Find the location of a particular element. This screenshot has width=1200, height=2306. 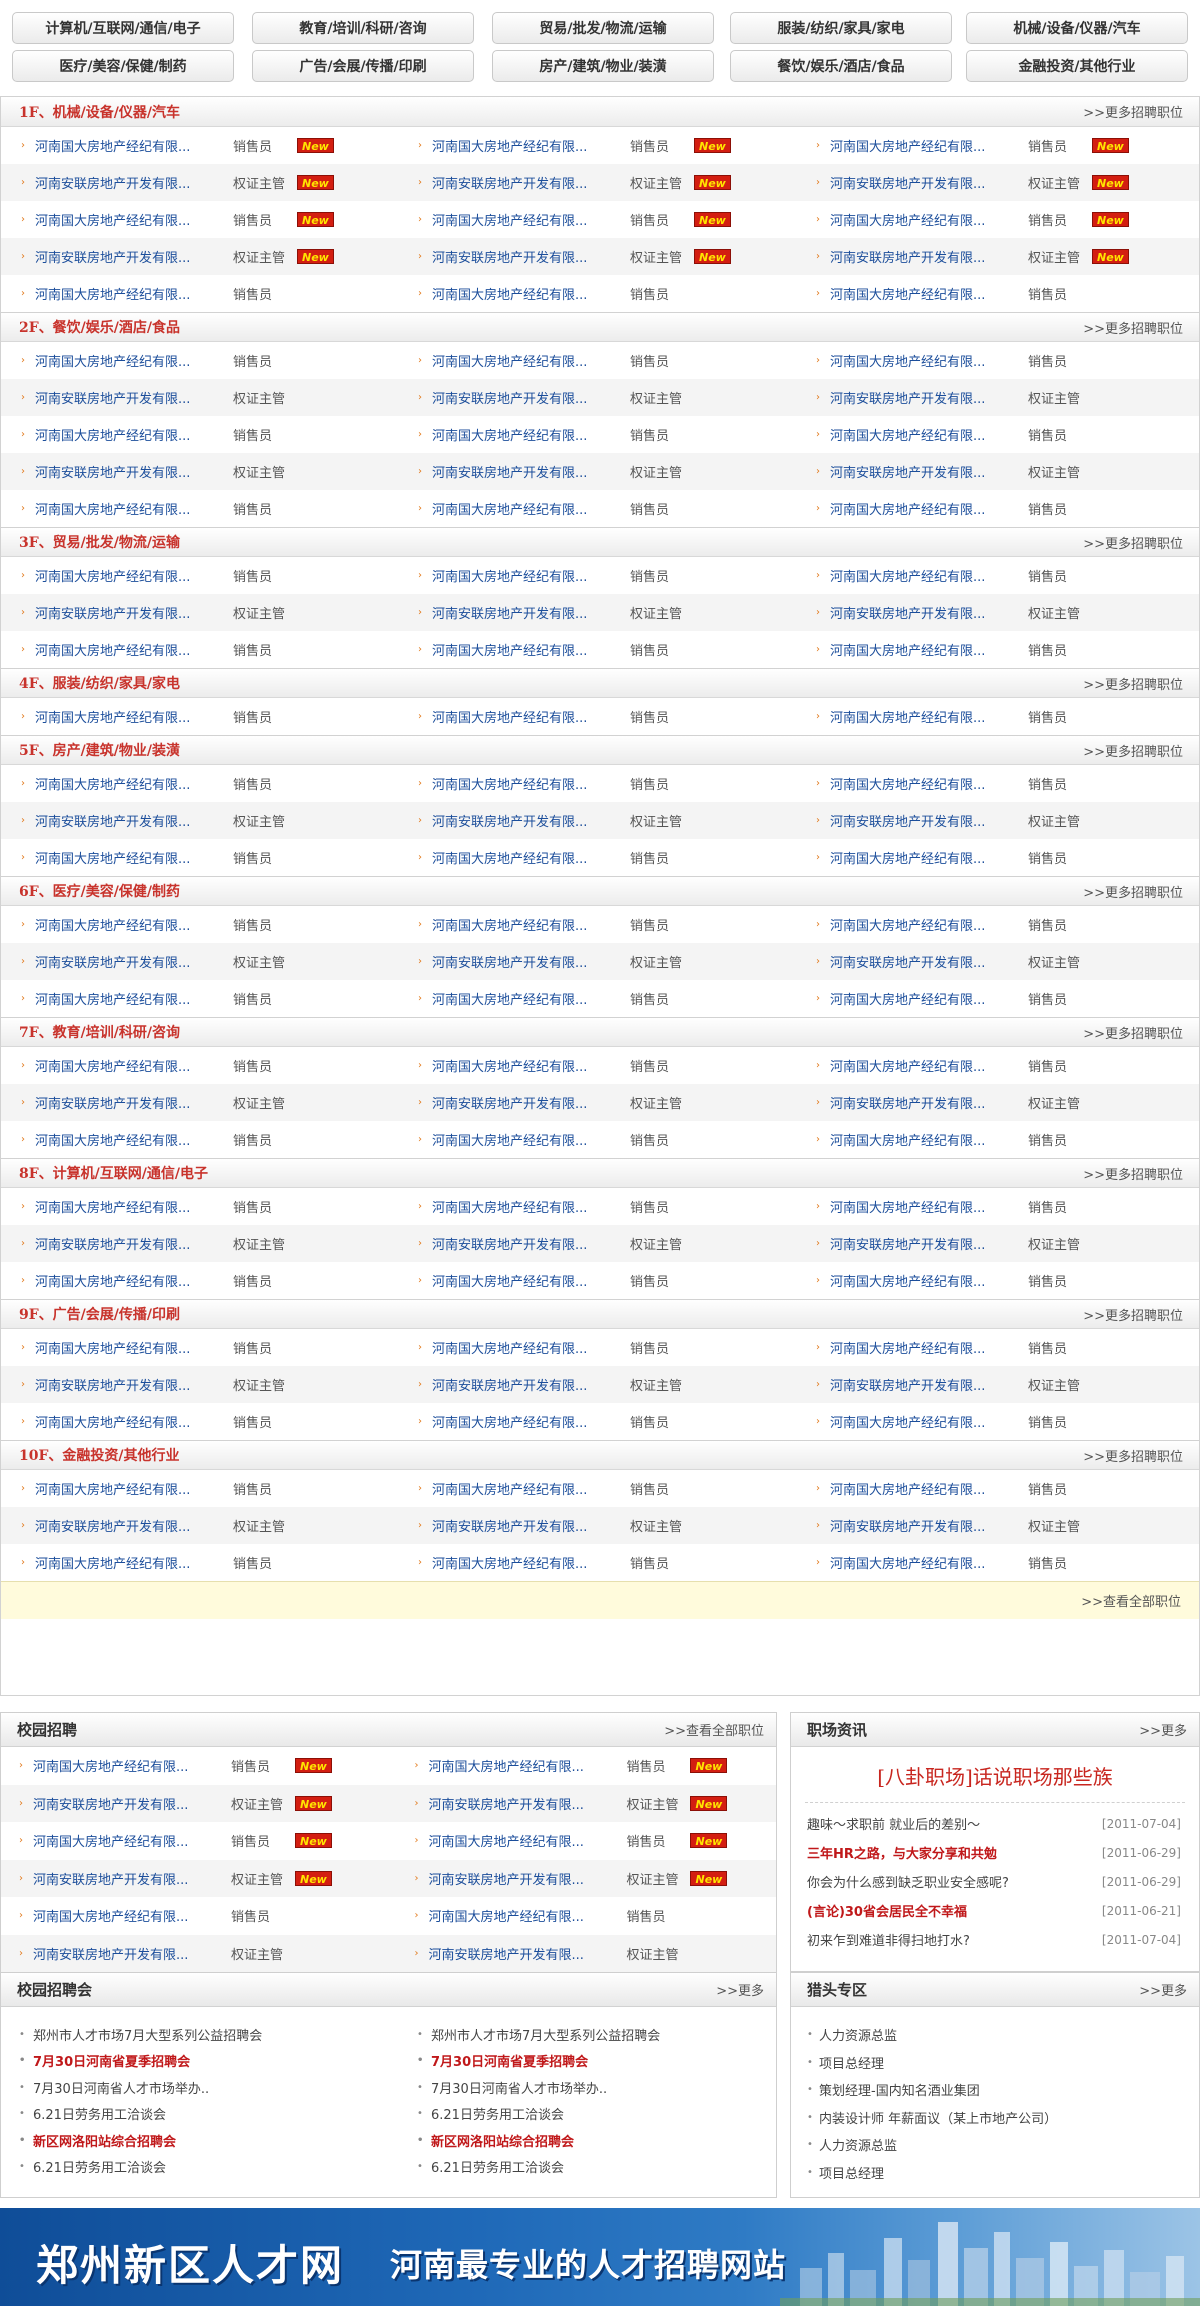

fair-item: • 7月30日河南省人才市场举办.. is located at coordinates (209, 2087).